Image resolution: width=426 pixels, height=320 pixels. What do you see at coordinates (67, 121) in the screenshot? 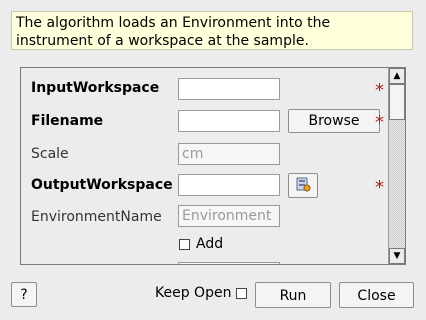
I see `filename-label: Filename` at bounding box center [67, 121].